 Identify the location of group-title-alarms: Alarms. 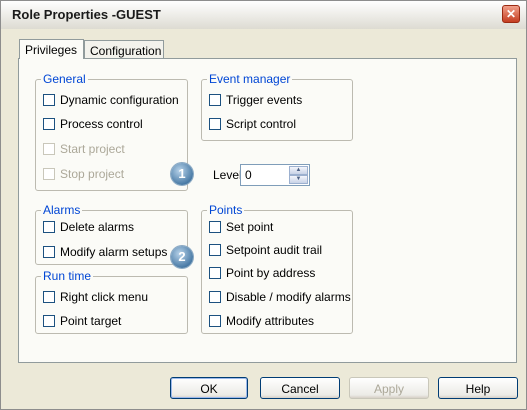
(62, 210).